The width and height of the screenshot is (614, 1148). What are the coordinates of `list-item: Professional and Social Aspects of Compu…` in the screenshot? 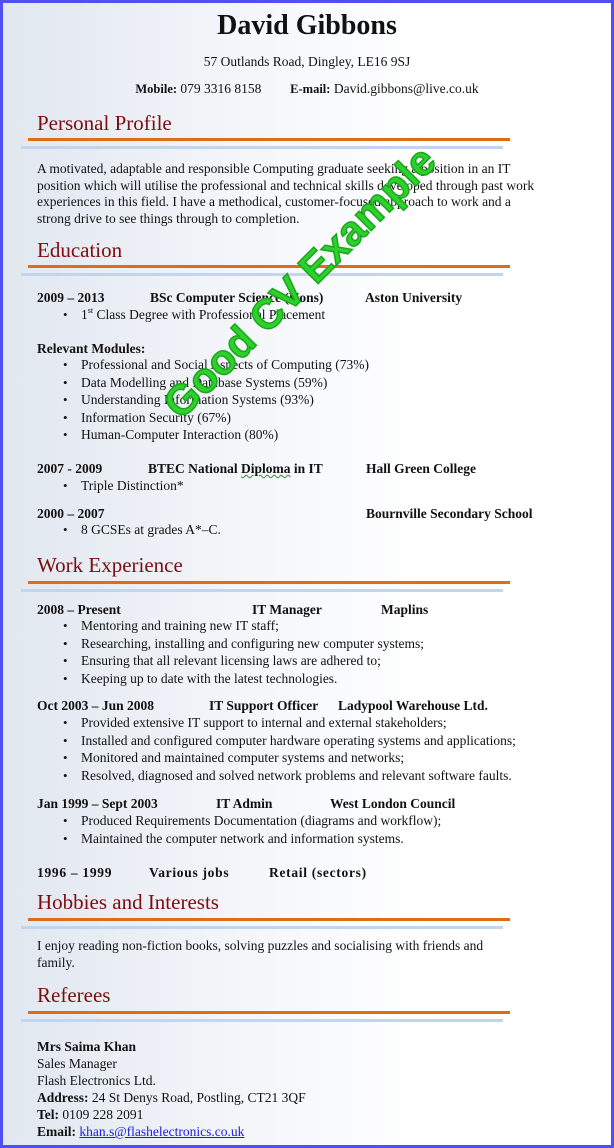 It's located at (203, 365).